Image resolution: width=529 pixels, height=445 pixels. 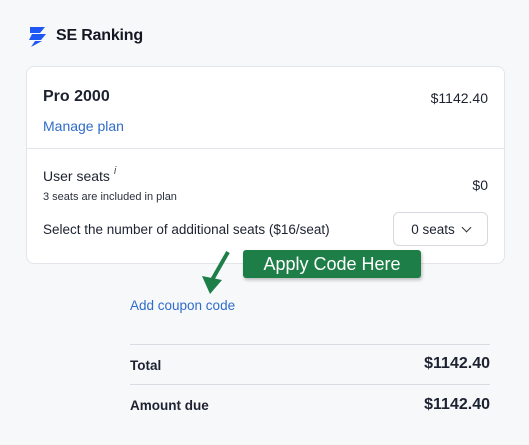 What do you see at coordinates (83, 126) in the screenshot?
I see `manage-plan-link: Manage plan` at bounding box center [83, 126].